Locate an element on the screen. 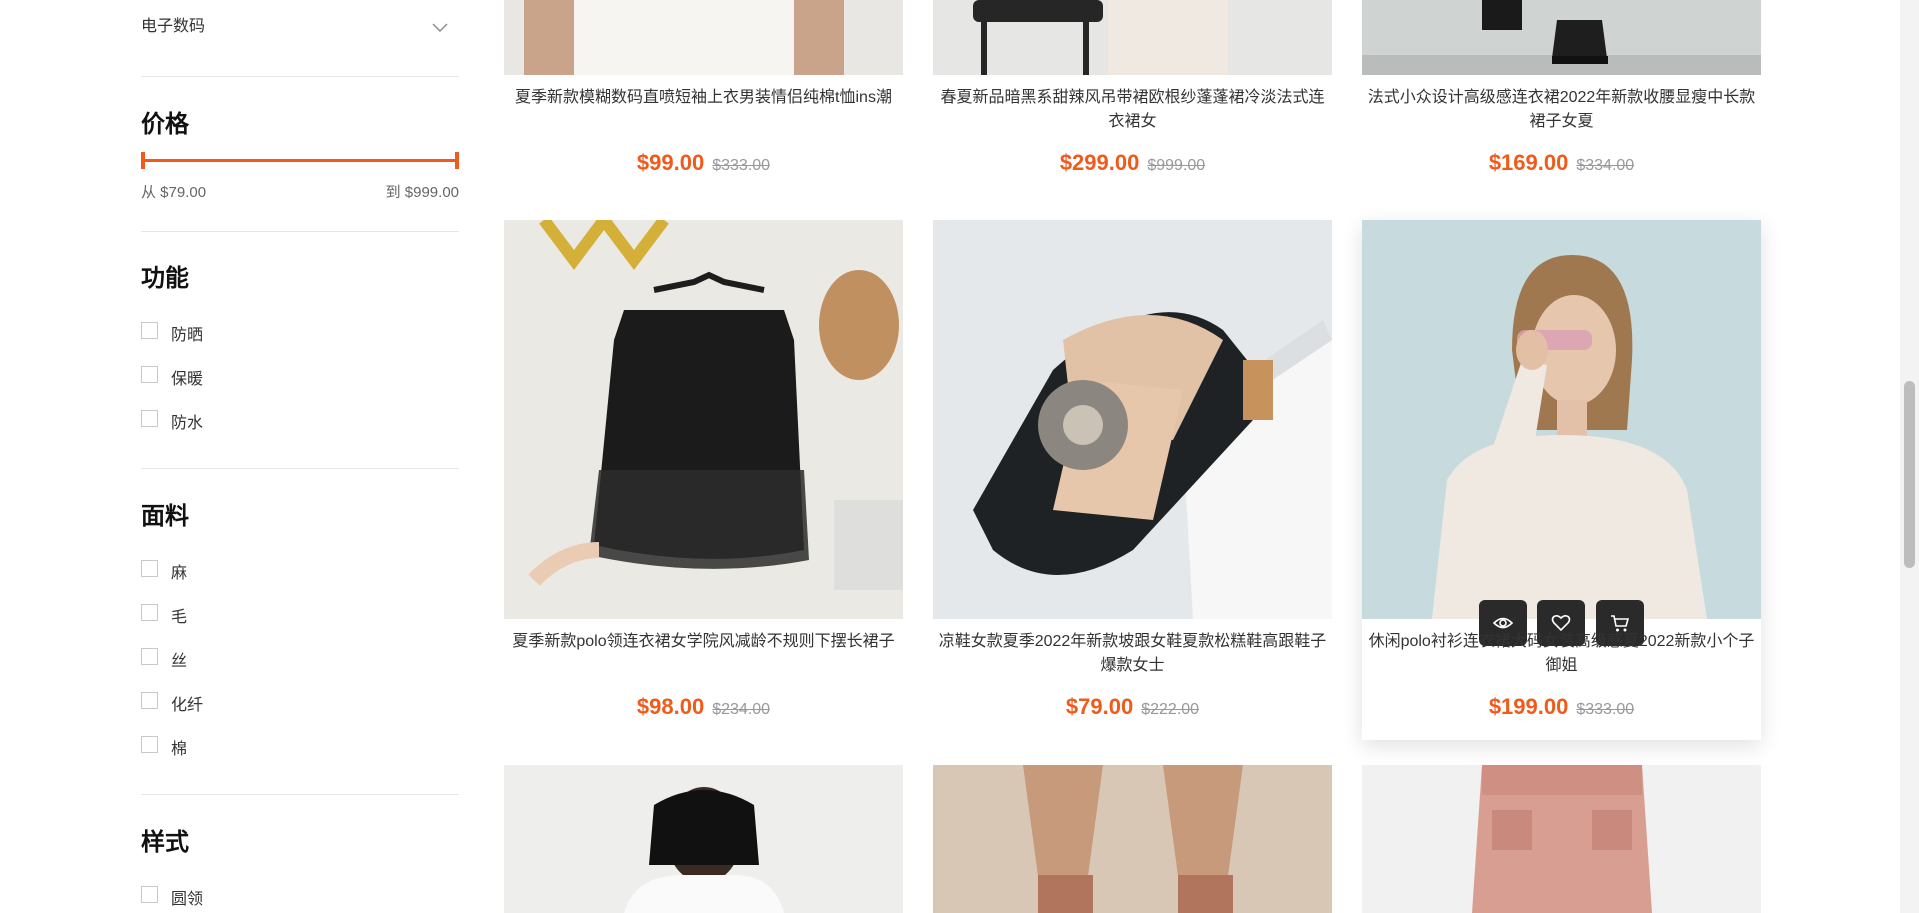 This screenshot has width=1919, height=913. checkbox-label: 防水 is located at coordinates (187, 423).